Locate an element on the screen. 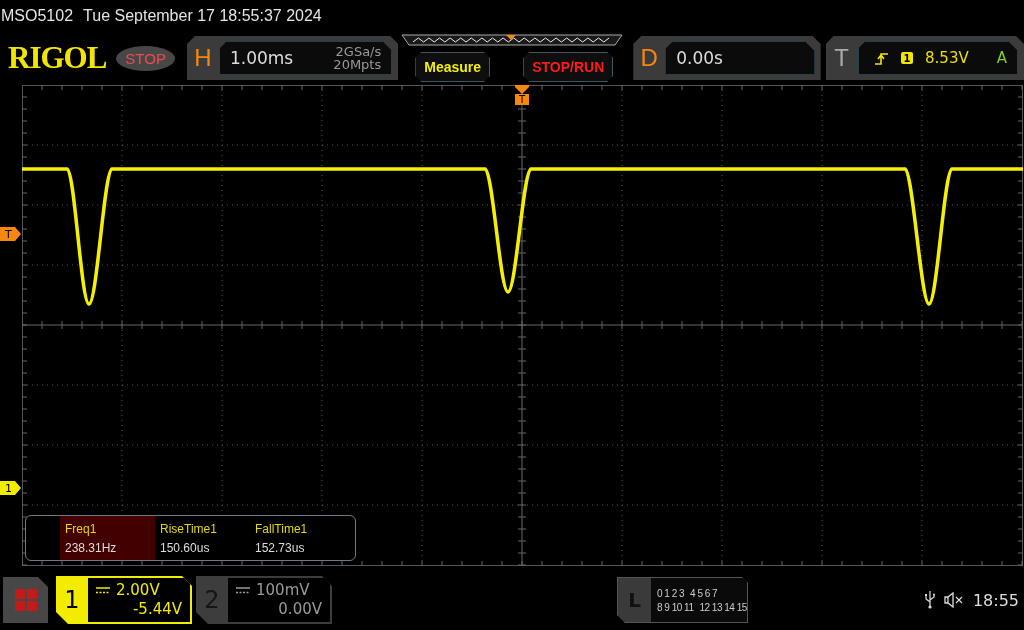 The height and width of the screenshot is (630, 1024). clock-time: 18:55 is located at coordinates (995, 600).